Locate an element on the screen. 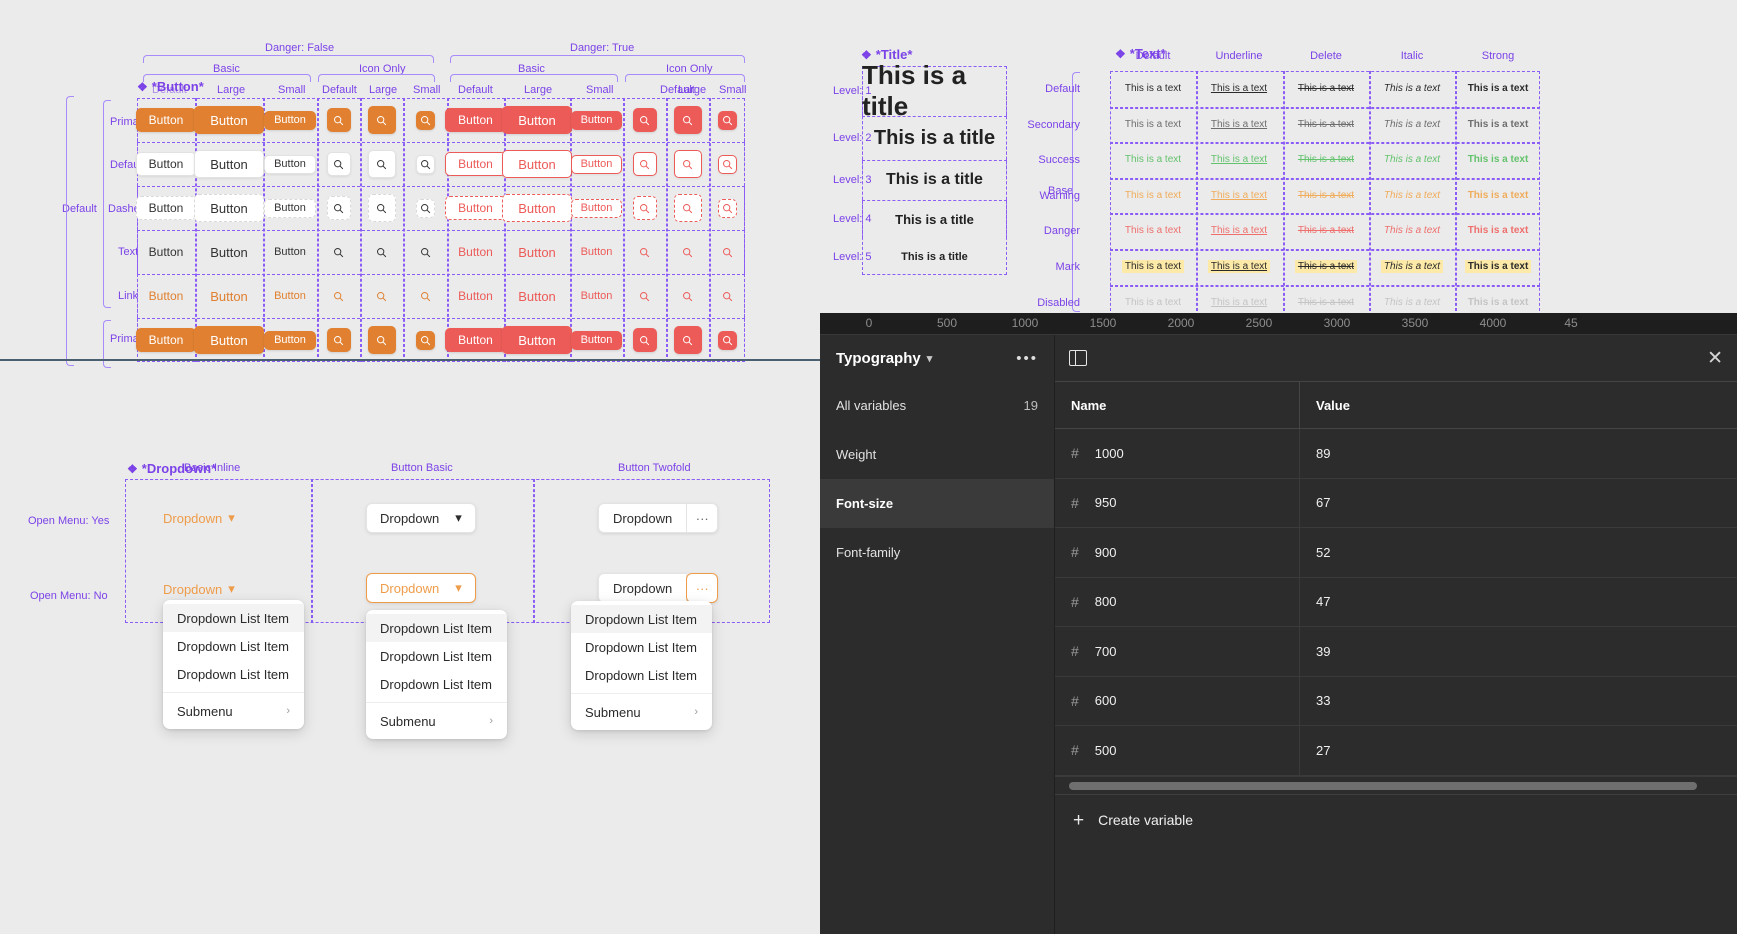 This screenshot has width=1737, height=934. table-row: #500 27 is located at coordinates (1396, 751).